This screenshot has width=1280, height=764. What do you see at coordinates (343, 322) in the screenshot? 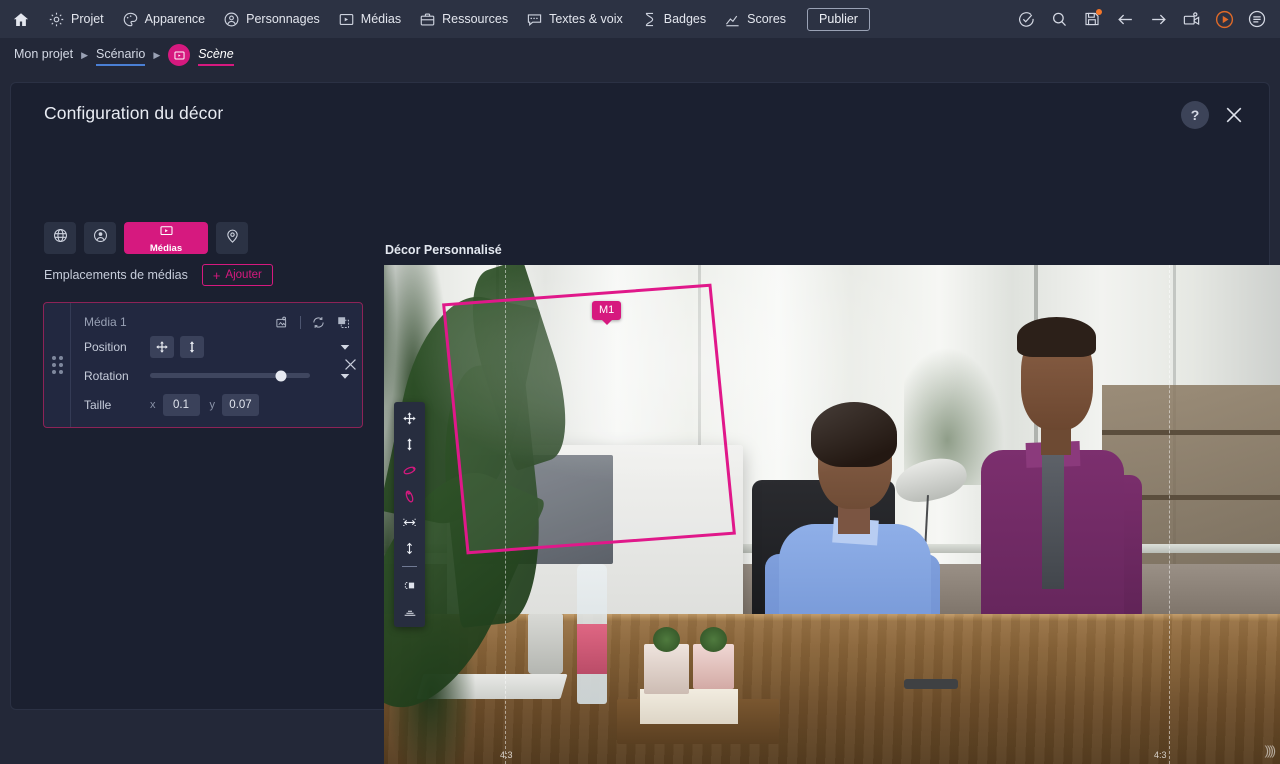
I see `duplicate-icon` at bounding box center [343, 322].